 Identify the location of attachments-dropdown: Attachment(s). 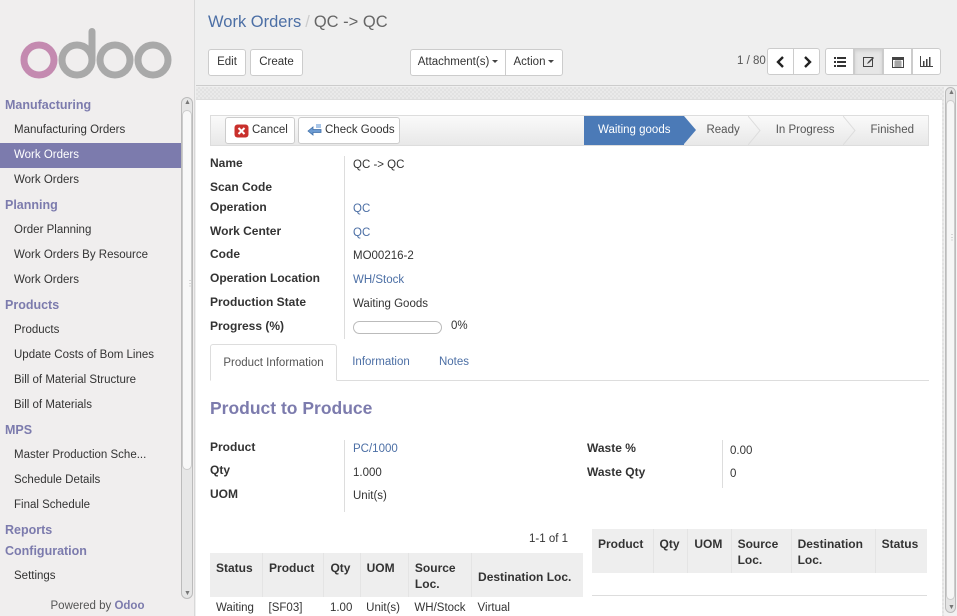
(458, 62).